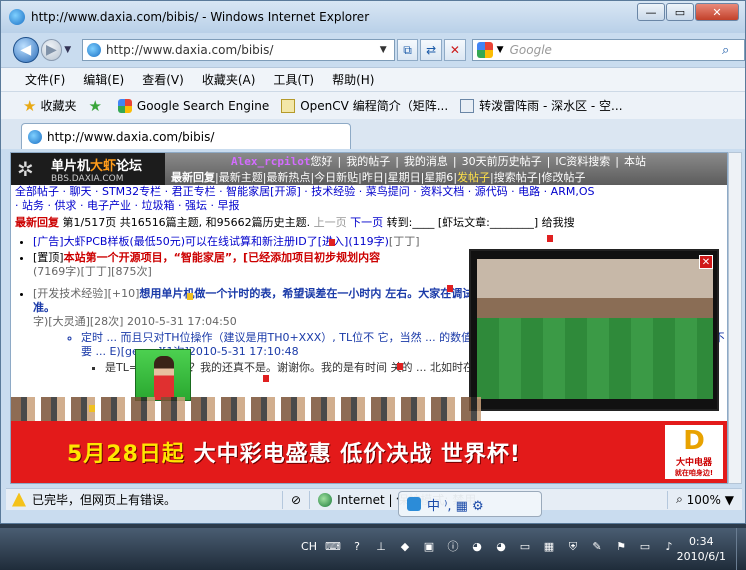  I want to click on back-button: ◀, so click(26, 50).